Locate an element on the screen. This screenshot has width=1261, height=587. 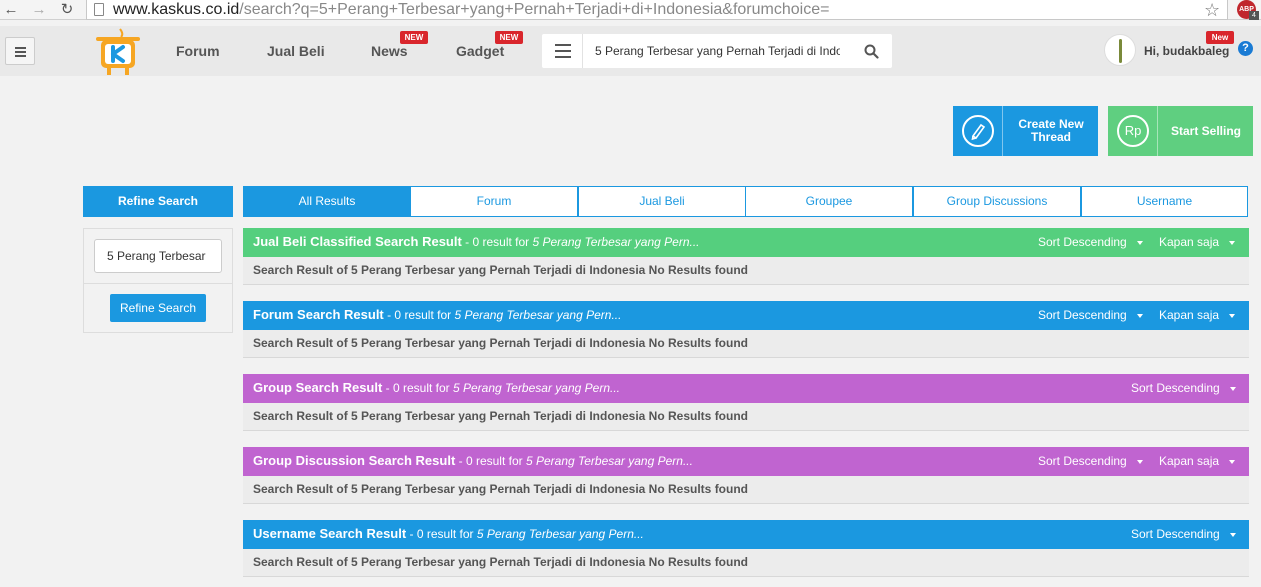
create-thread-icon-area is located at coordinates (978, 131).